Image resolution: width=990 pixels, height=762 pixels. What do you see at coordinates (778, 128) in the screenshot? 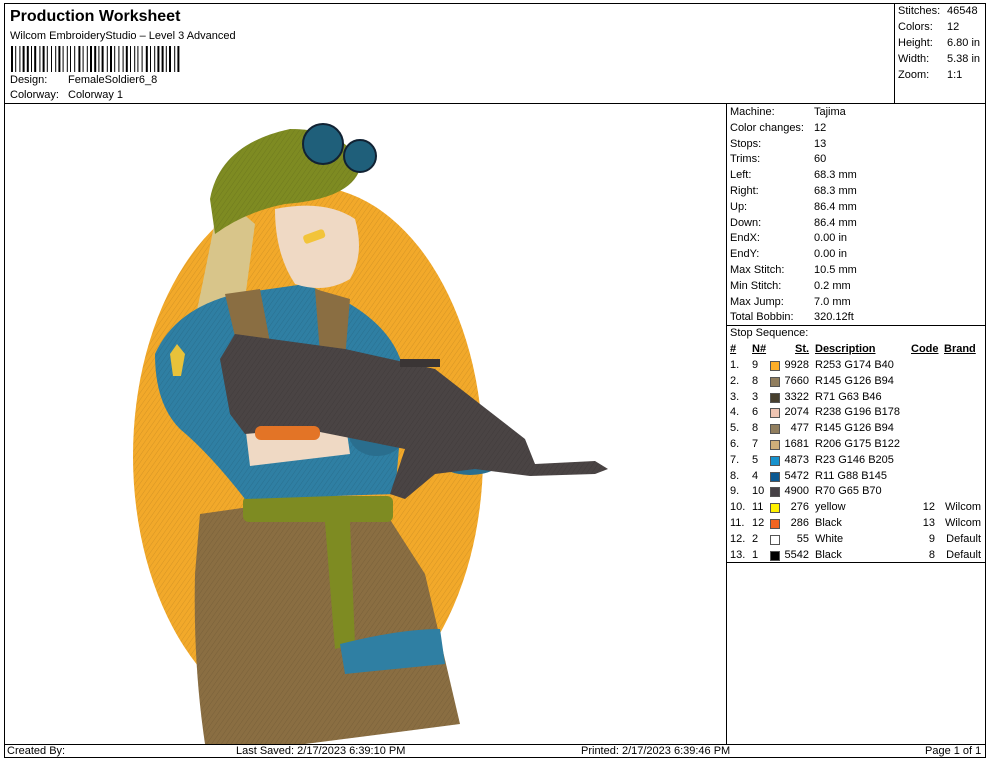
I see `machine-row: Color changes: 12` at bounding box center [778, 128].